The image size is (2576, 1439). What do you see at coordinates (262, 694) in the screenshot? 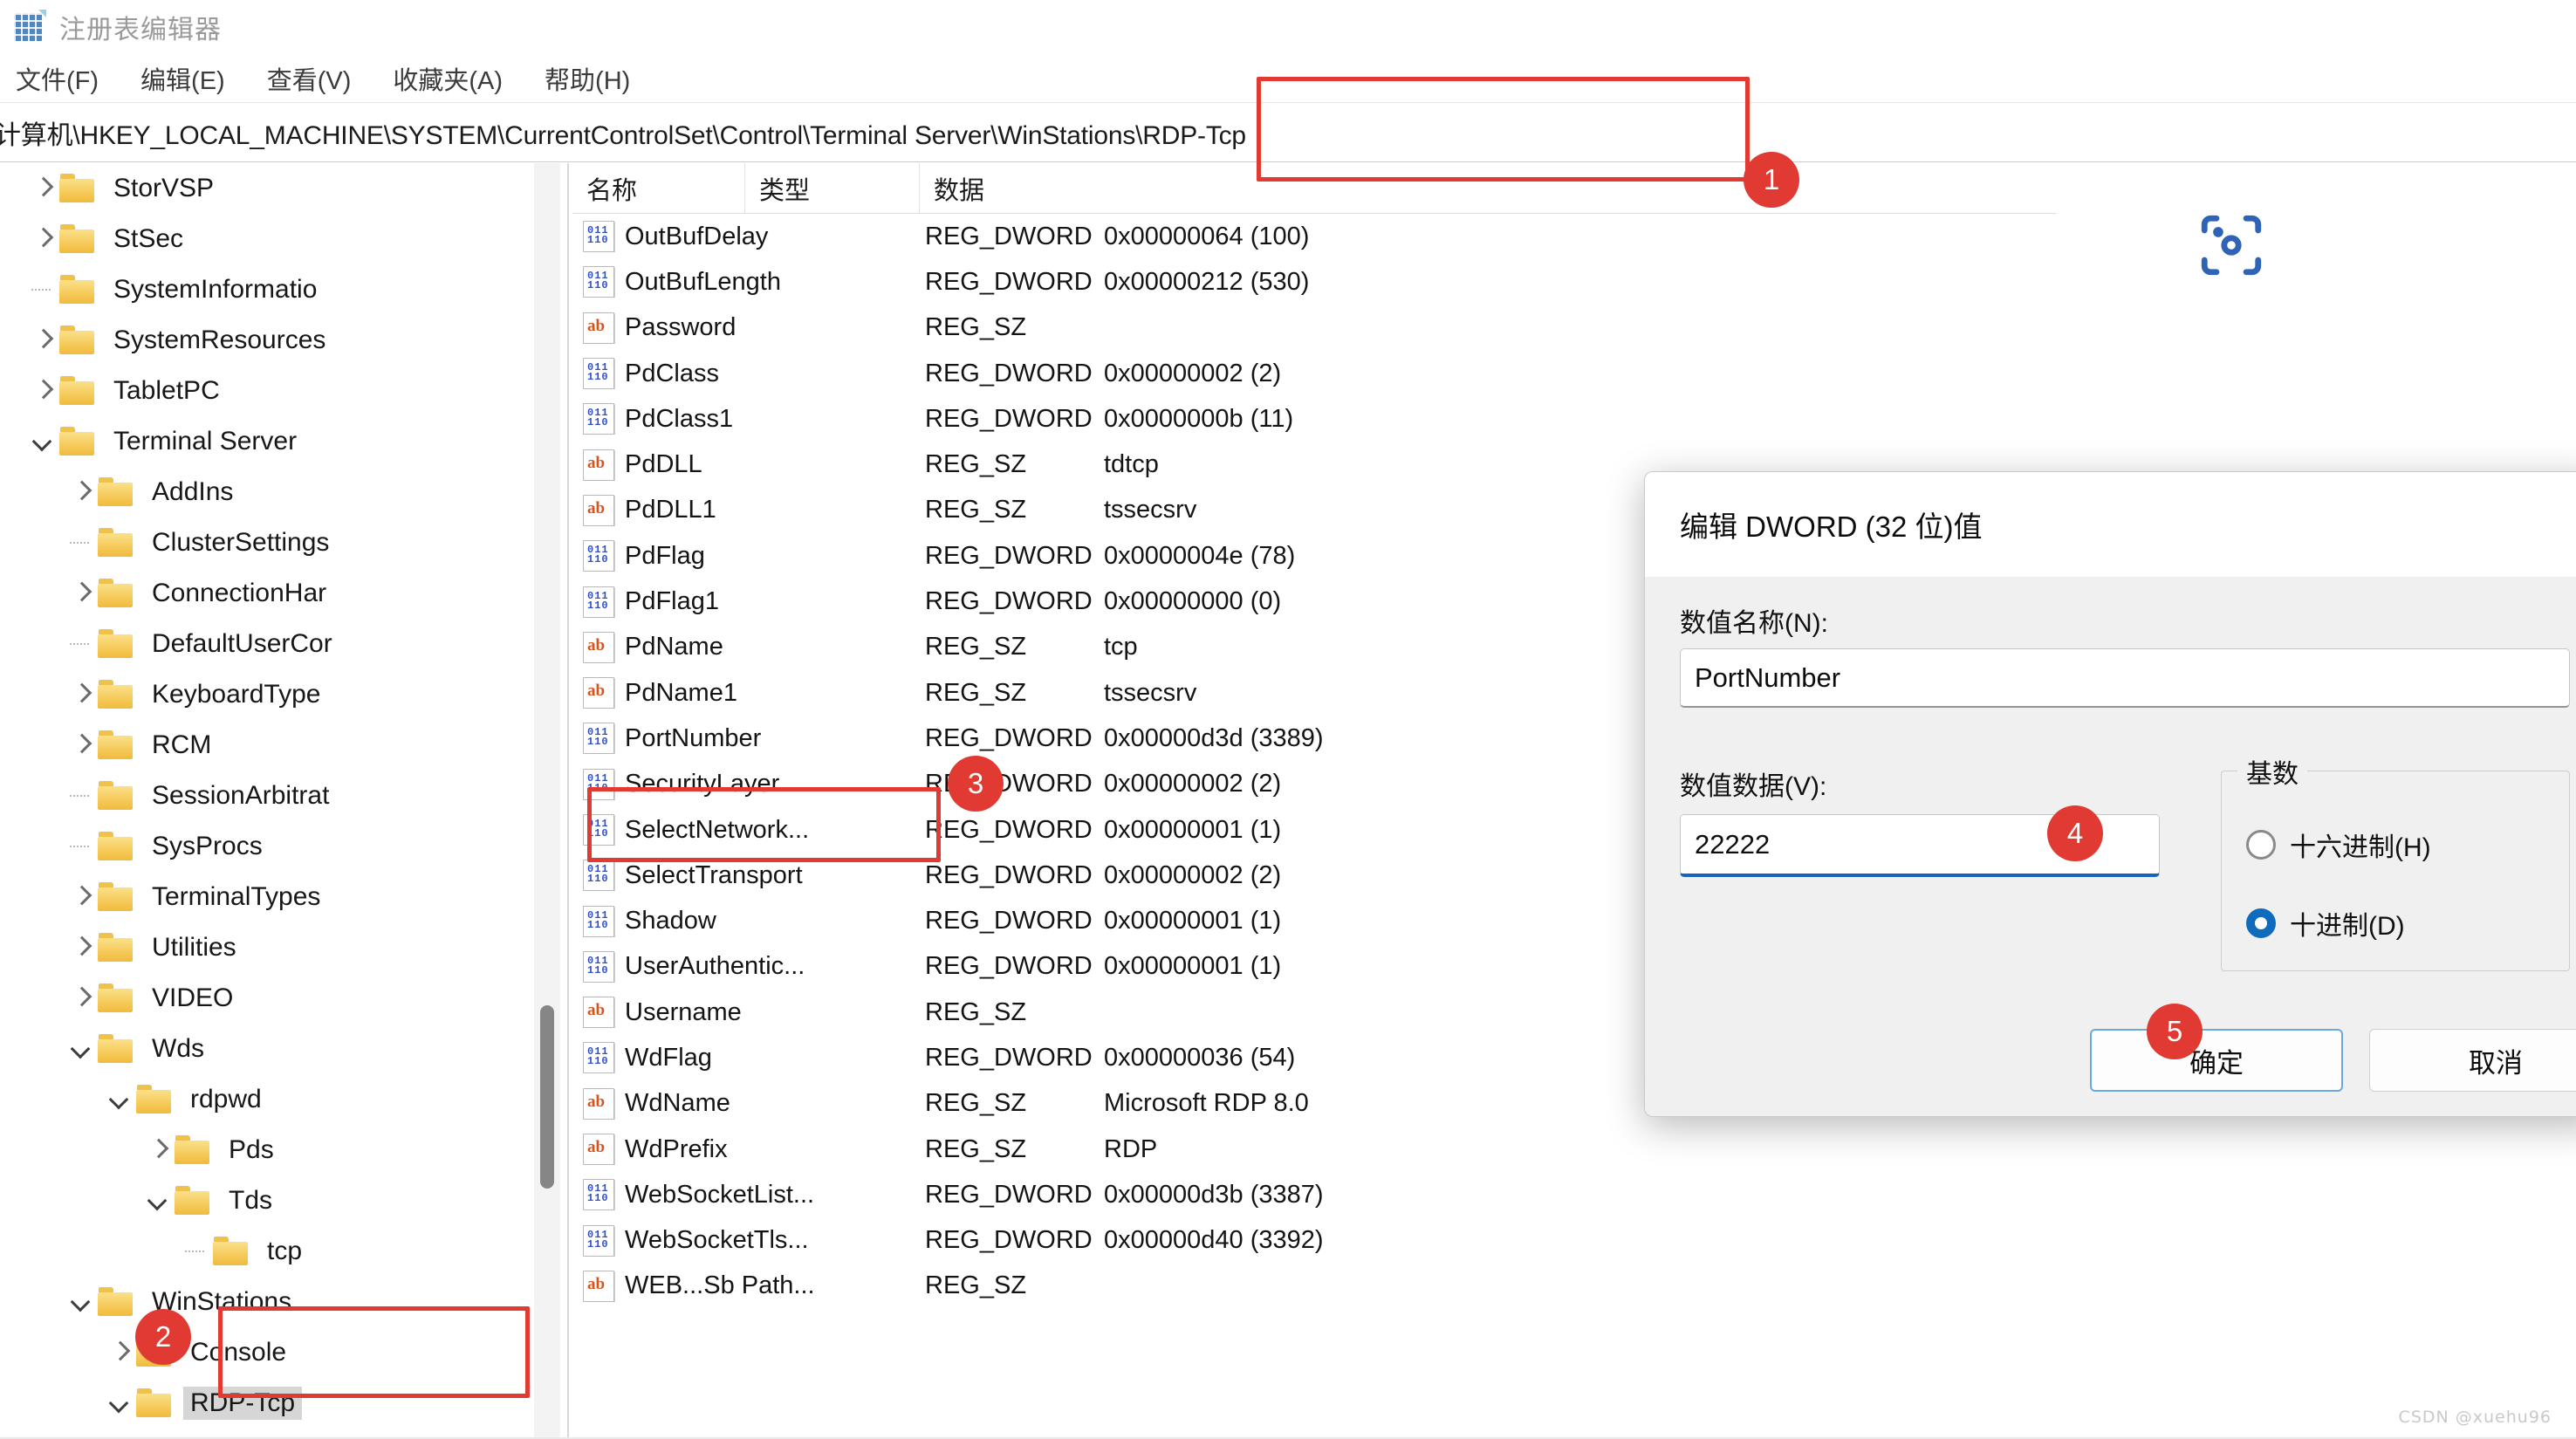
I see `tree-item-keyboardtype: KeyboardType` at bounding box center [262, 694].